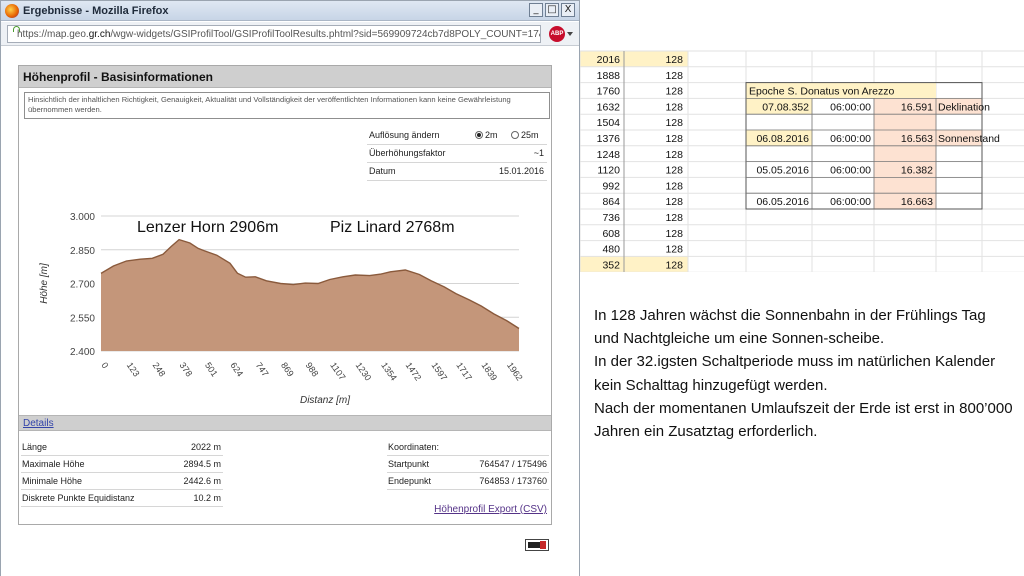 The height and width of the screenshot is (576, 1024). What do you see at coordinates (468, 464) in the screenshot?
I see `coords-row-start: Startpunkt 764547 / 175496` at bounding box center [468, 464].